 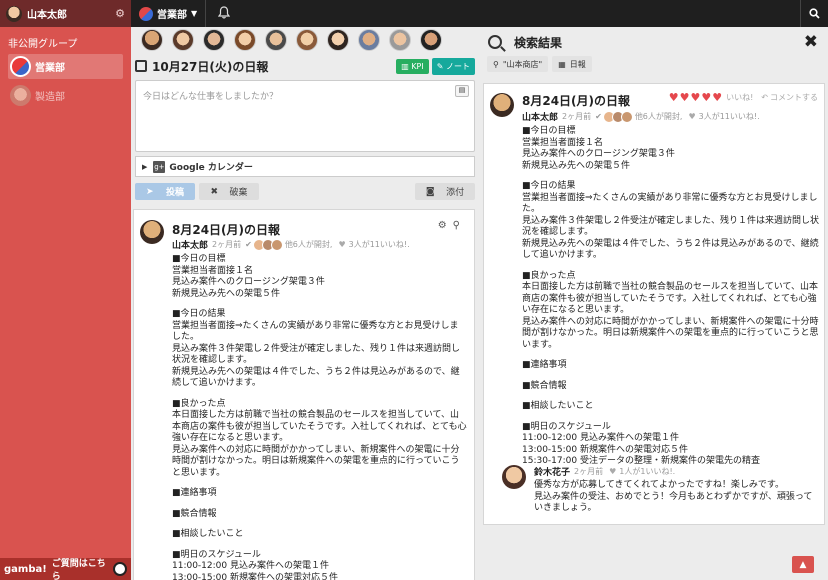 What do you see at coordinates (65, 95) in the screenshot?
I see `sidebar-item-manufacturing: 製造部` at bounding box center [65, 95].